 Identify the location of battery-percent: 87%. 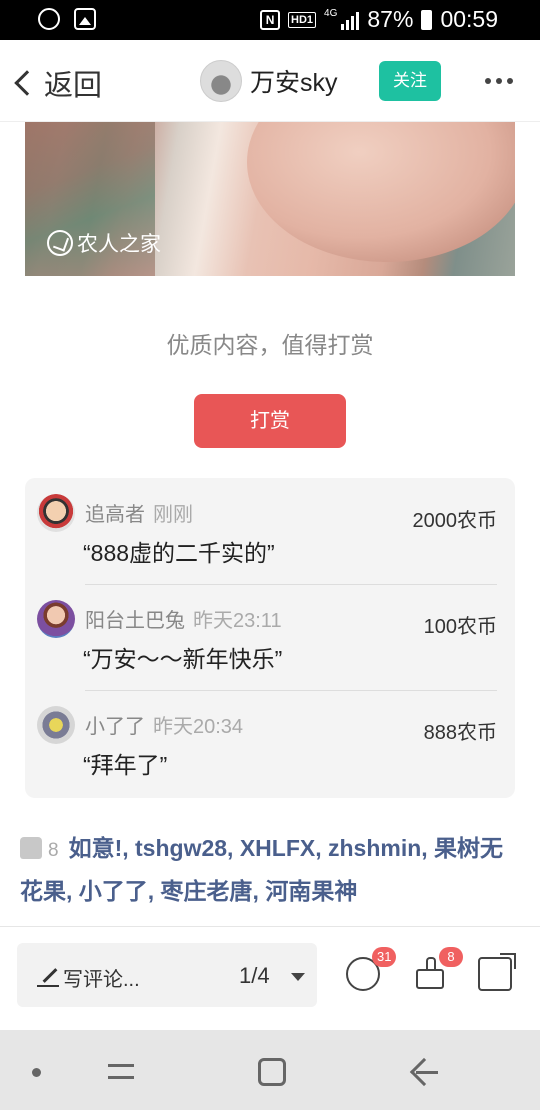
(390, 19).